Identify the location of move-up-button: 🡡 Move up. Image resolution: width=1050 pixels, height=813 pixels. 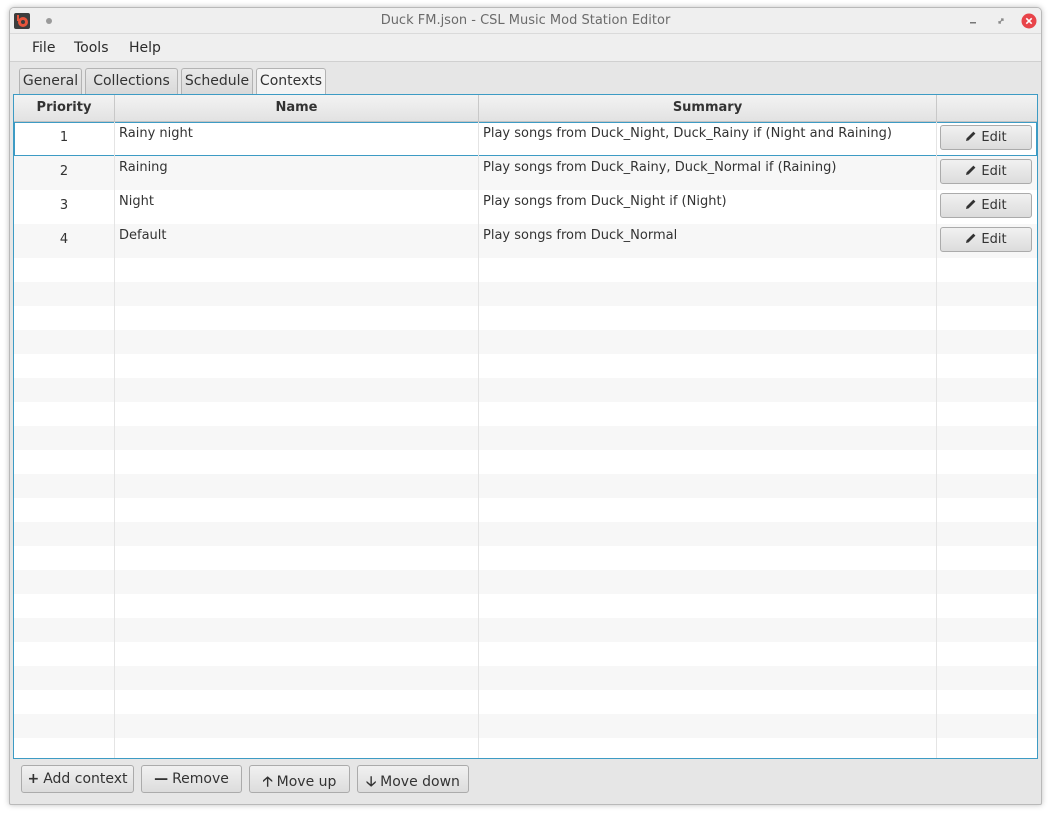
(299, 779).